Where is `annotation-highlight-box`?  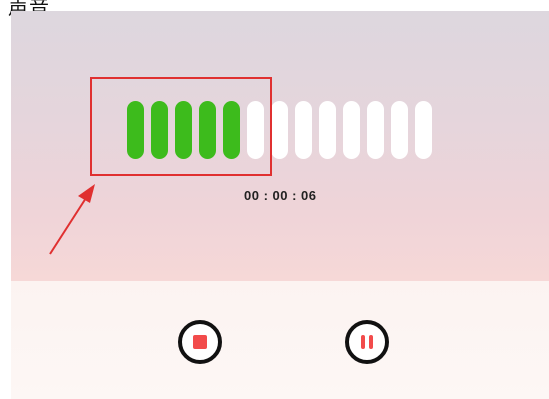 annotation-highlight-box is located at coordinates (181, 126).